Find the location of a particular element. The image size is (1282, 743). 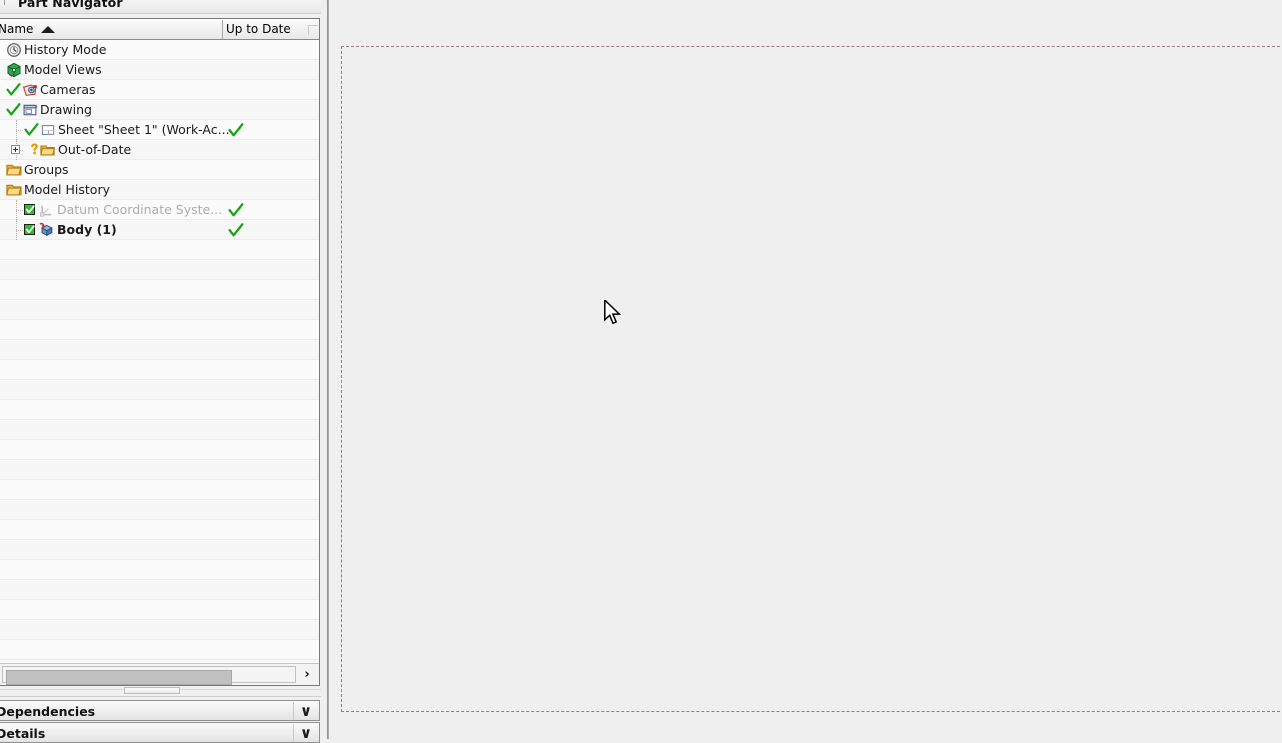

tree-row: Cameras is located at coordinates (159, 90).